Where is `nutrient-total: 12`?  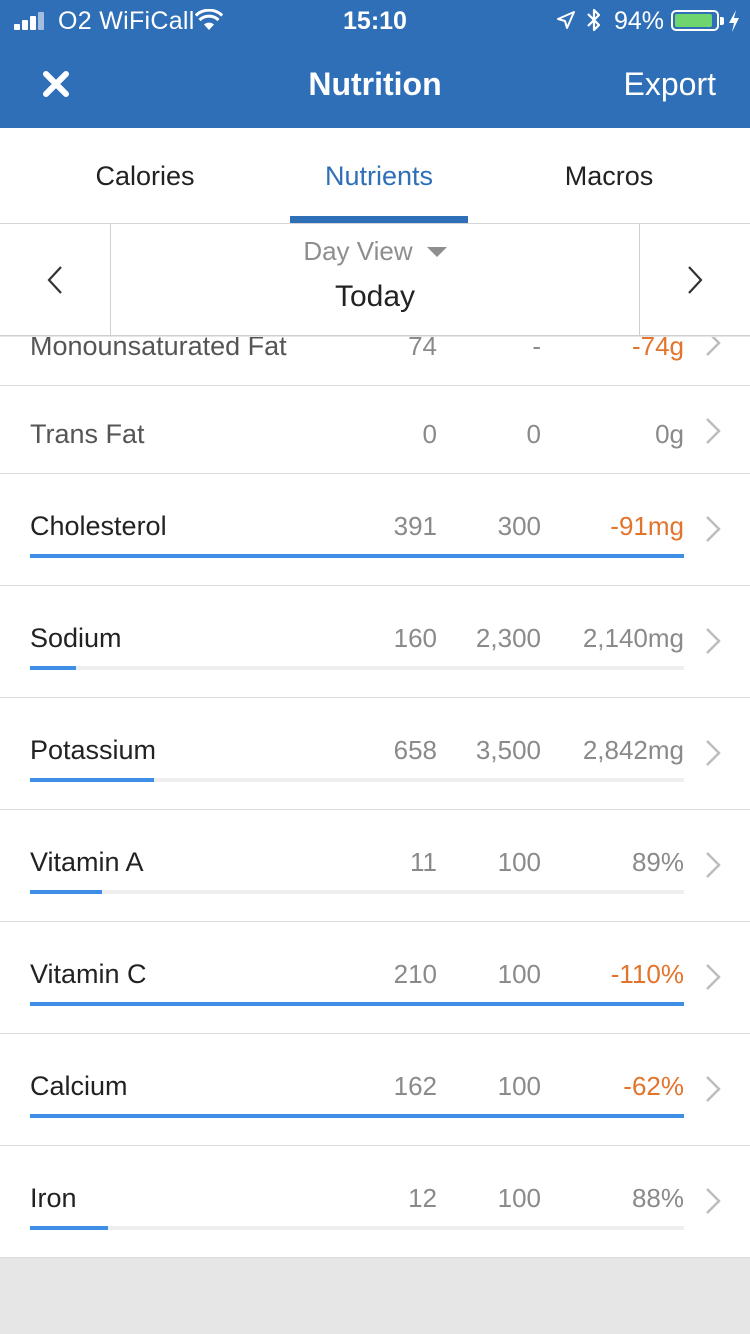
nutrient-total: 12 is located at coordinates (422, 1198).